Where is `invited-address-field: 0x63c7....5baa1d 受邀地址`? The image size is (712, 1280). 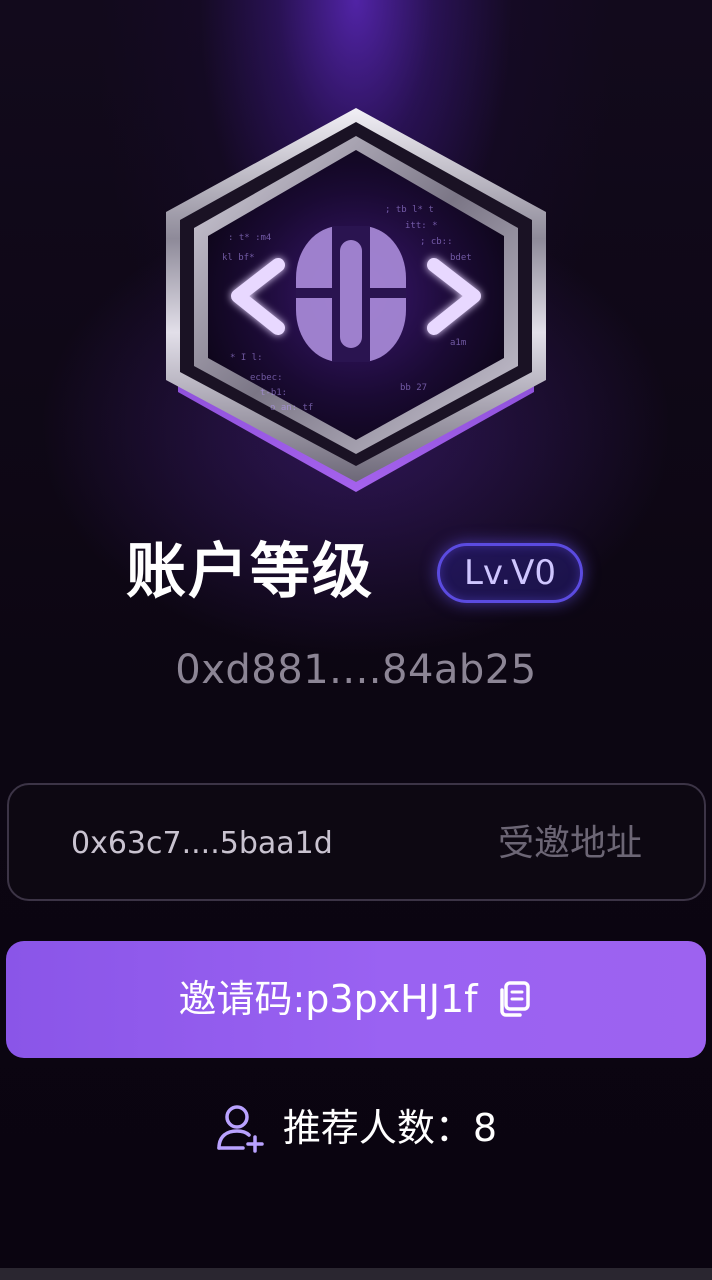
invited-address-field: 0x63c7....5baa1d 受邀地址 is located at coordinates (356, 842).